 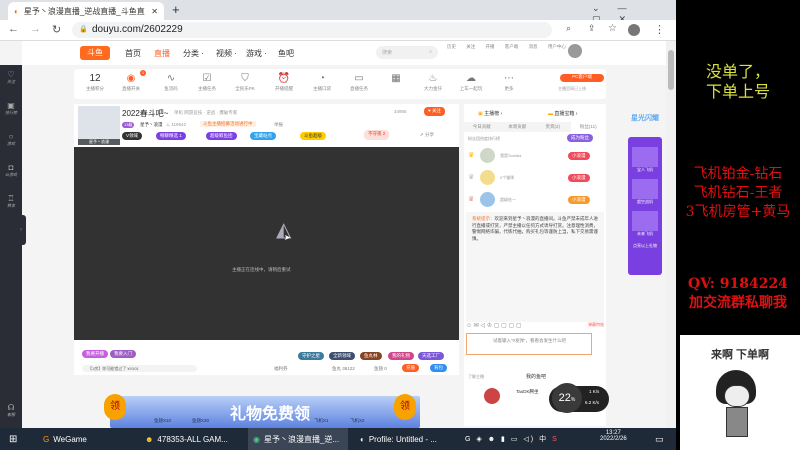 I want to click on url-input: 🔒 douyu.com/2602229, so click(x=312, y=30).